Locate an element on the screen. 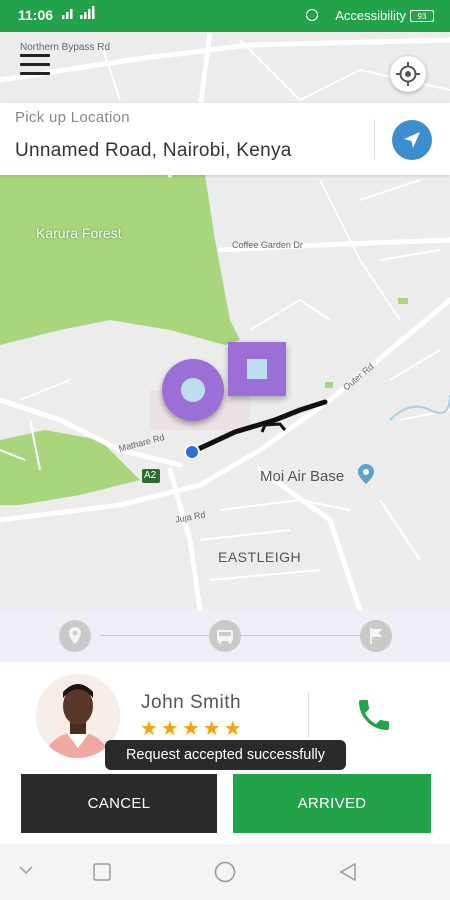  navigation-arrow-icon is located at coordinates (412, 140).